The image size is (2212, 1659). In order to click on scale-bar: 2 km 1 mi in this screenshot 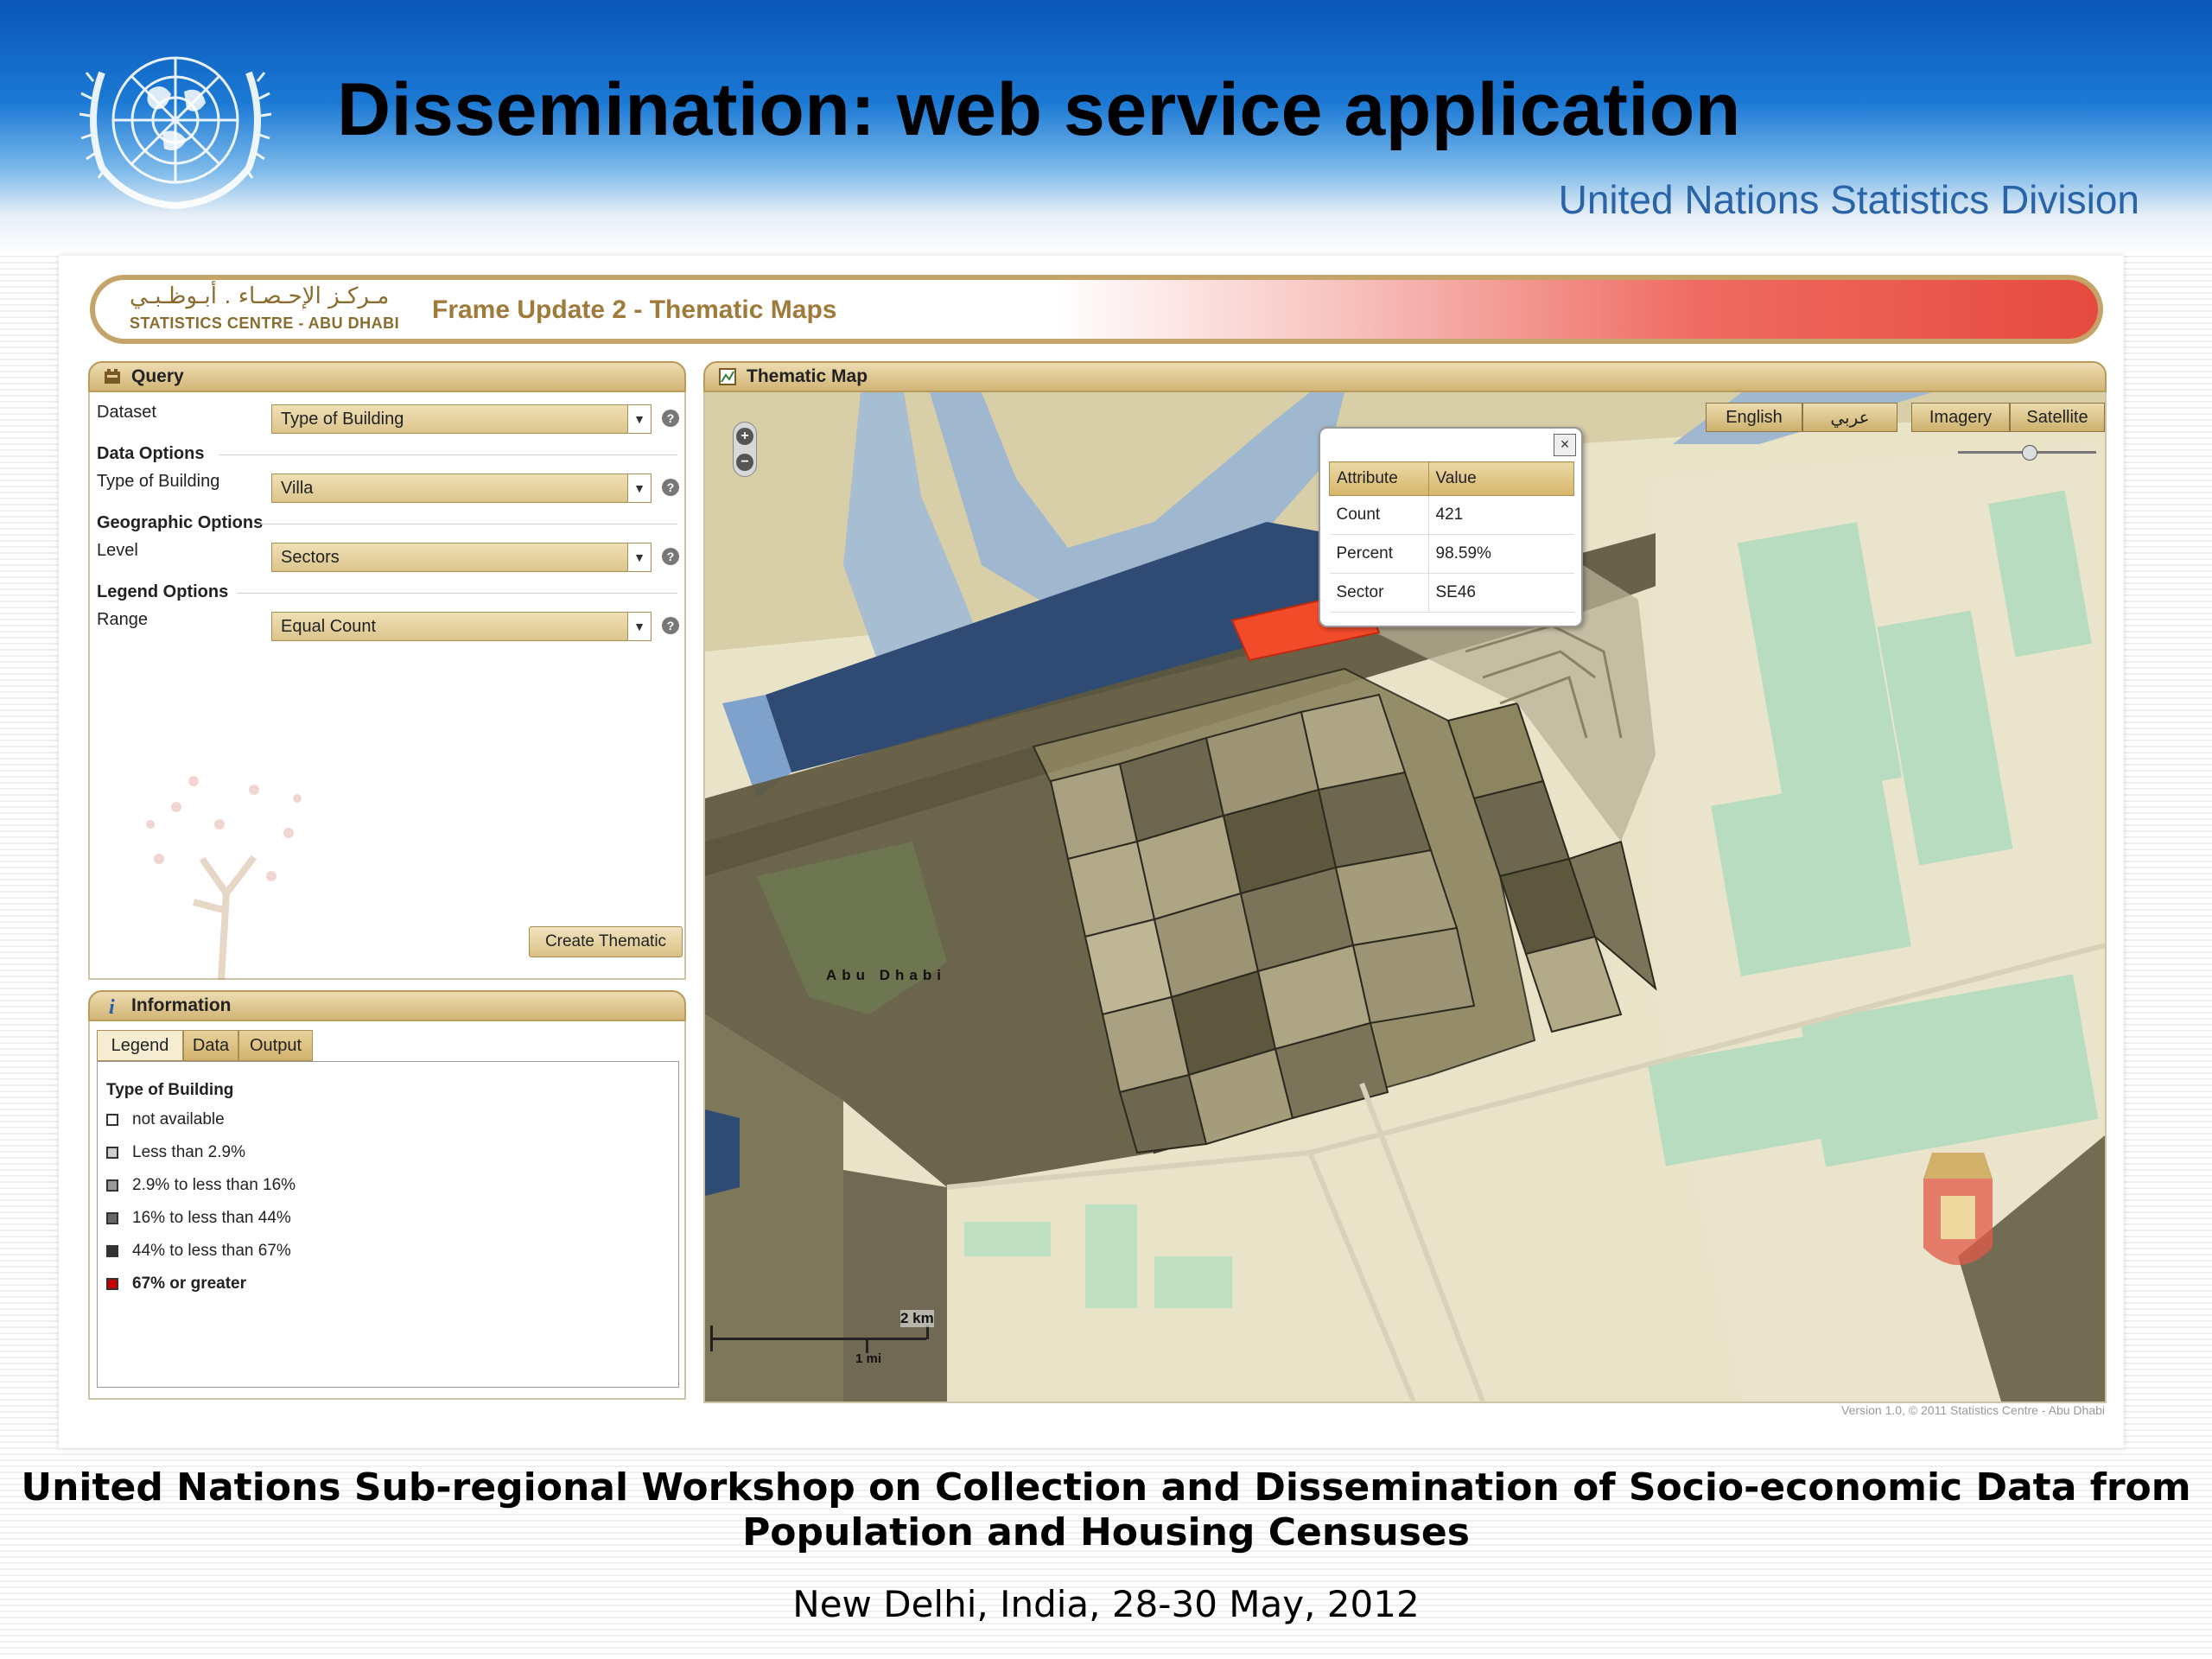, I will do `click(839, 1339)`.